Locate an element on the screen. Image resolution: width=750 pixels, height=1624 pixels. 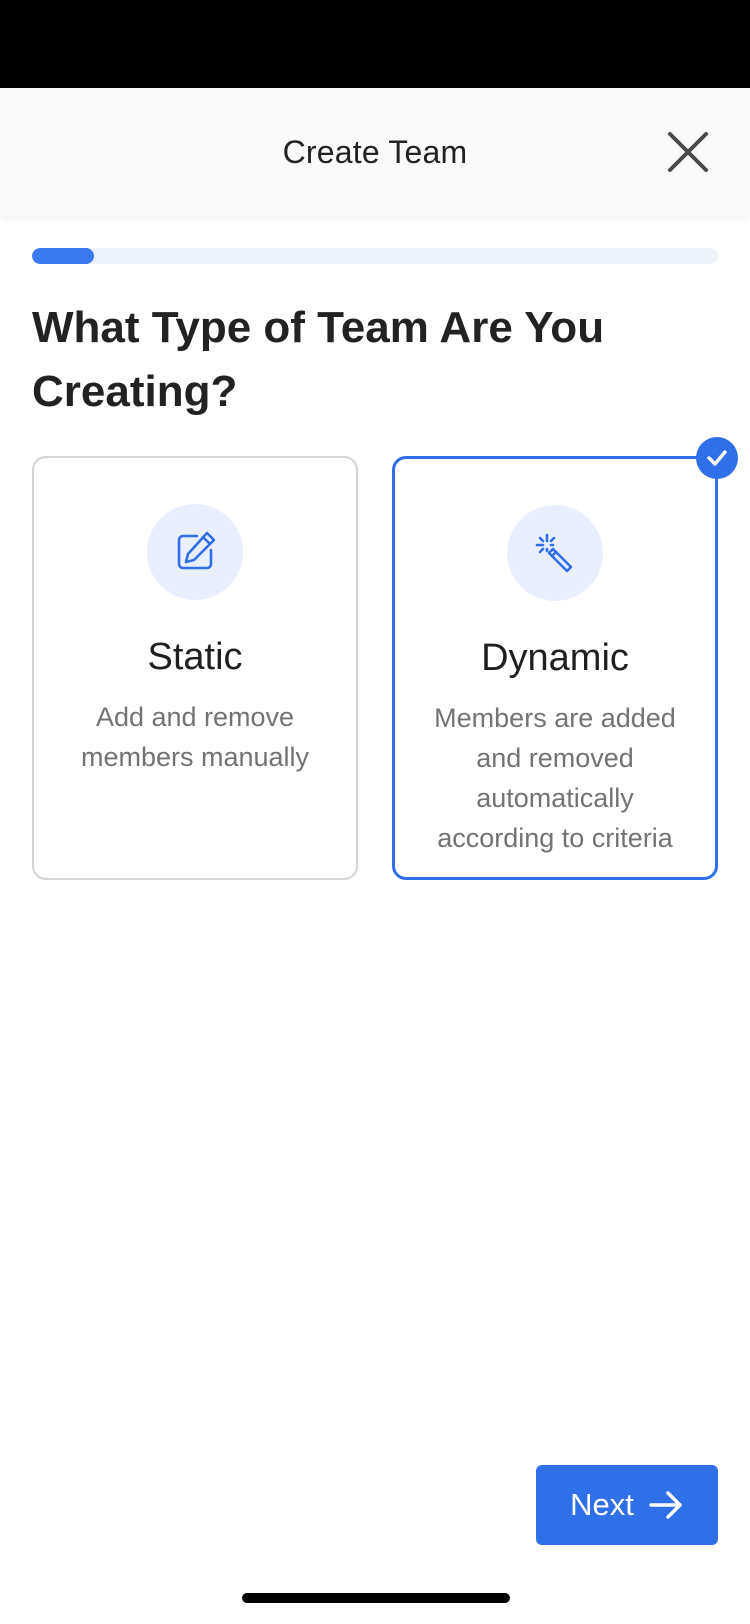
selected-check-icon is located at coordinates (717, 458).